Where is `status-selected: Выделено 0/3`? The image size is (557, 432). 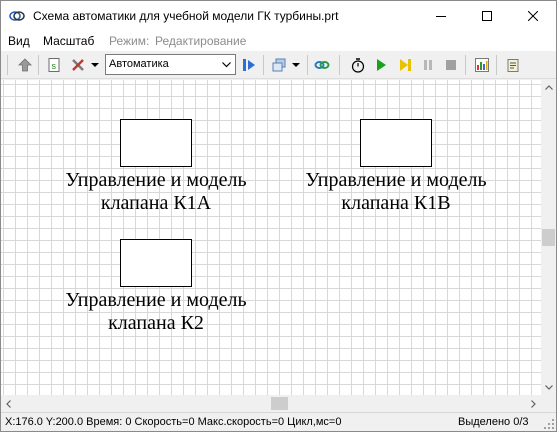 status-selected: Выделено 0/3 is located at coordinates (493, 422).